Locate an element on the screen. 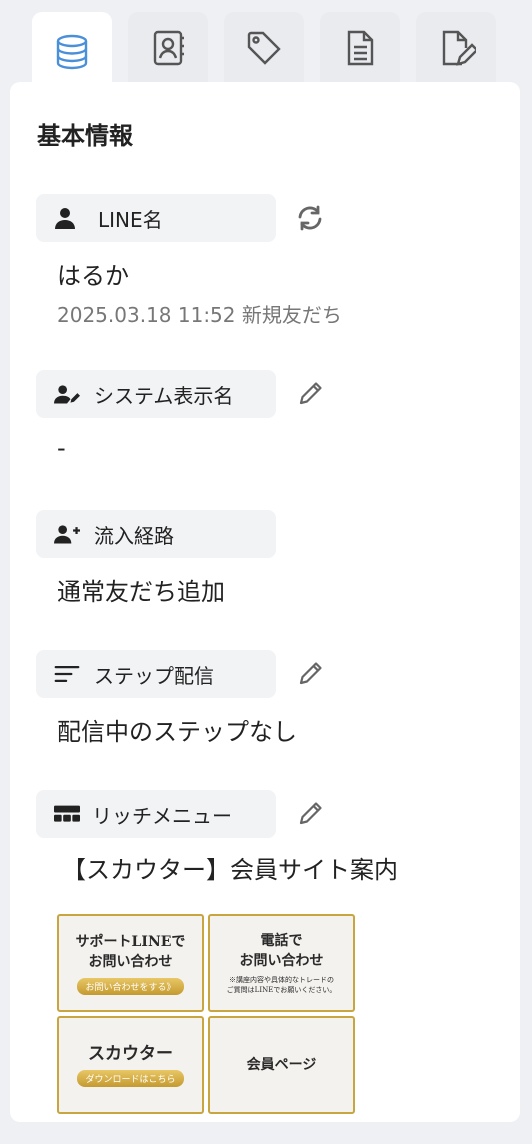 This screenshot has height=1144, width=532. tag-icon is located at coordinates (264, 48).